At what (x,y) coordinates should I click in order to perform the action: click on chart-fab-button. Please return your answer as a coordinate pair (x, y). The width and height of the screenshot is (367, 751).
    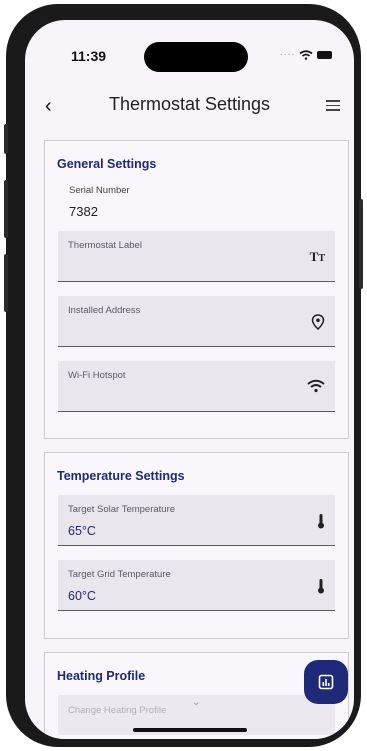
    Looking at the image, I should click on (326, 682).